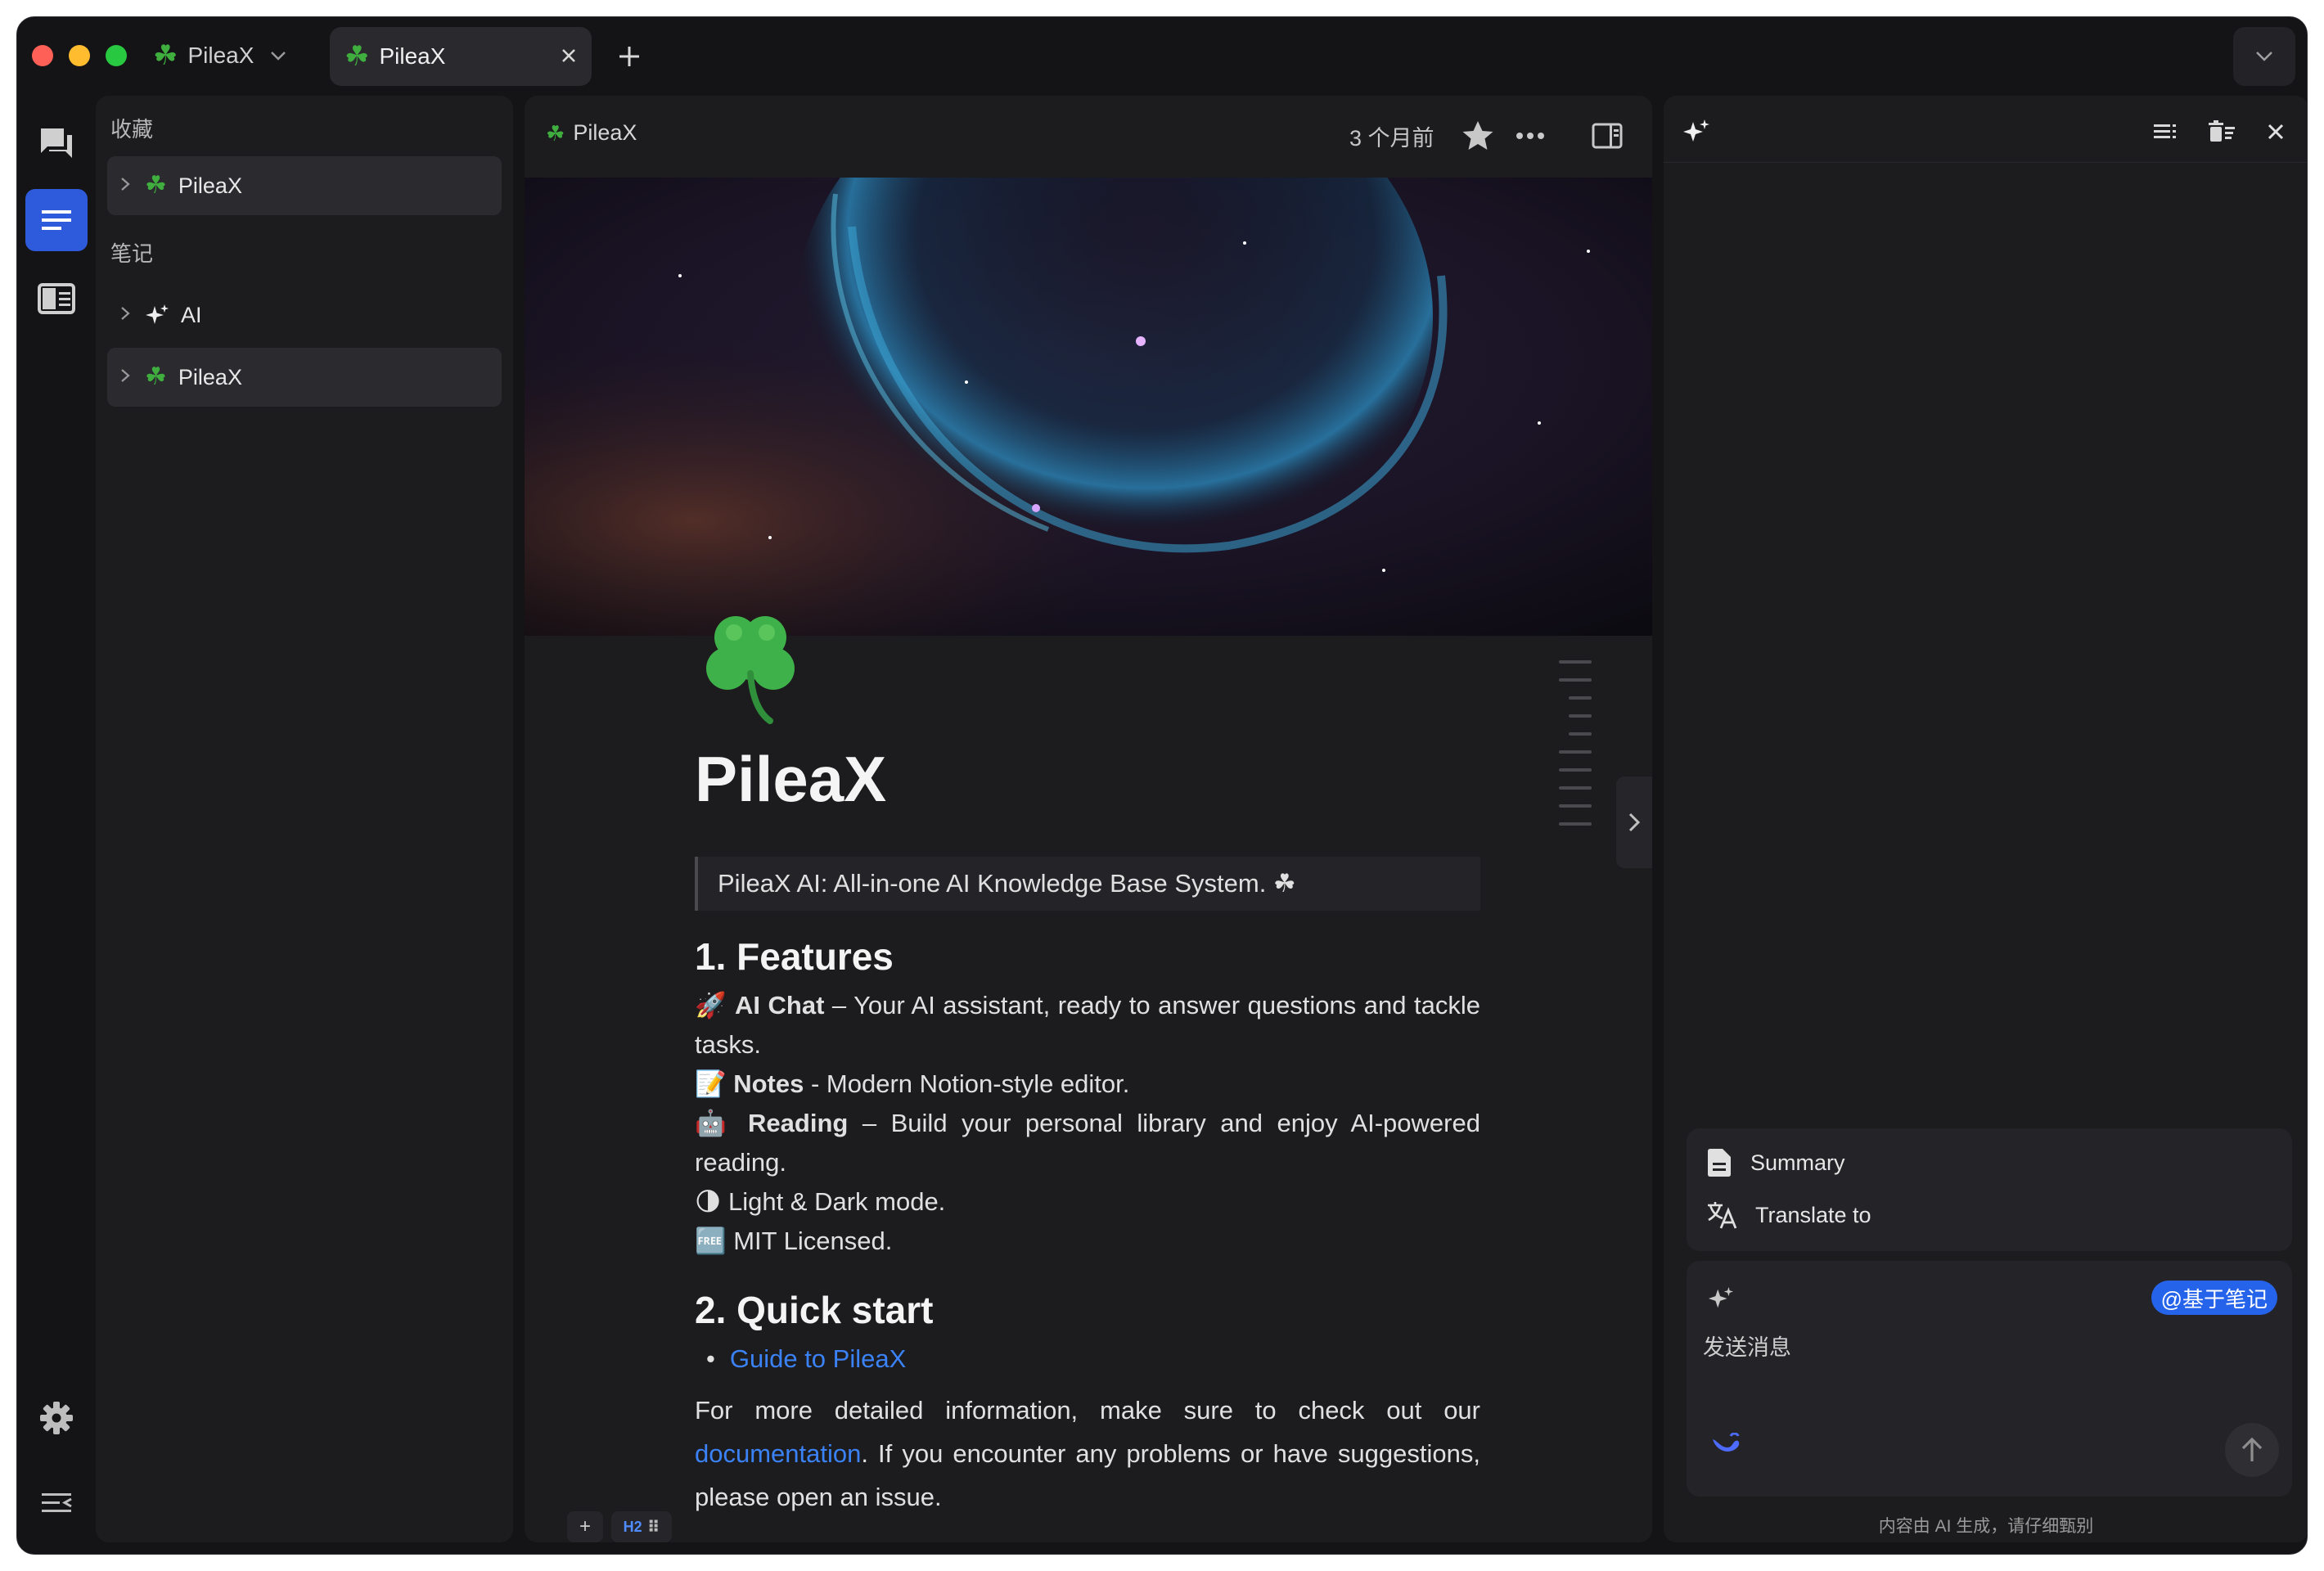  I want to click on ai-disclaimer: 内容由 AI 生成，请仔细甄别, so click(1986, 1526).